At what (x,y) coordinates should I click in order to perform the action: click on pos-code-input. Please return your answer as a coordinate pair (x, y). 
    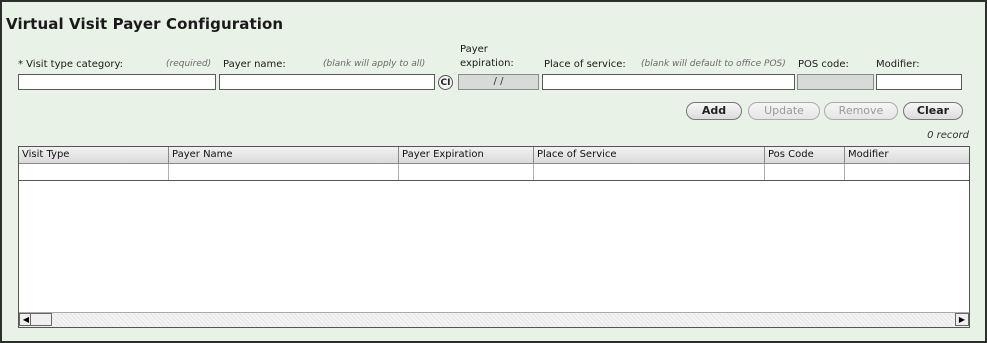
    Looking at the image, I should click on (835, 82).